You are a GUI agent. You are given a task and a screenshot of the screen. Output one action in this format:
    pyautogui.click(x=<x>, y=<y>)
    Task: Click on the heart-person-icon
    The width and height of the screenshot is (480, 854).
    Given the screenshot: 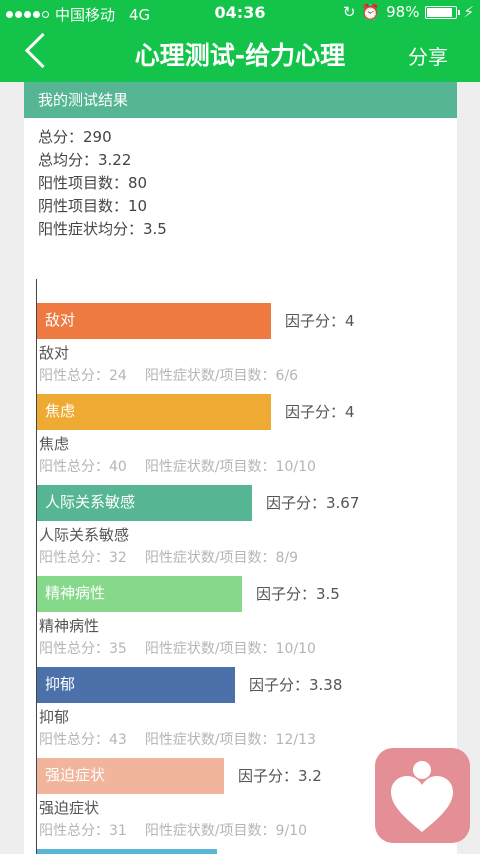 What is the action you would take?
    pyautogui.click(x=422, y=796)
    